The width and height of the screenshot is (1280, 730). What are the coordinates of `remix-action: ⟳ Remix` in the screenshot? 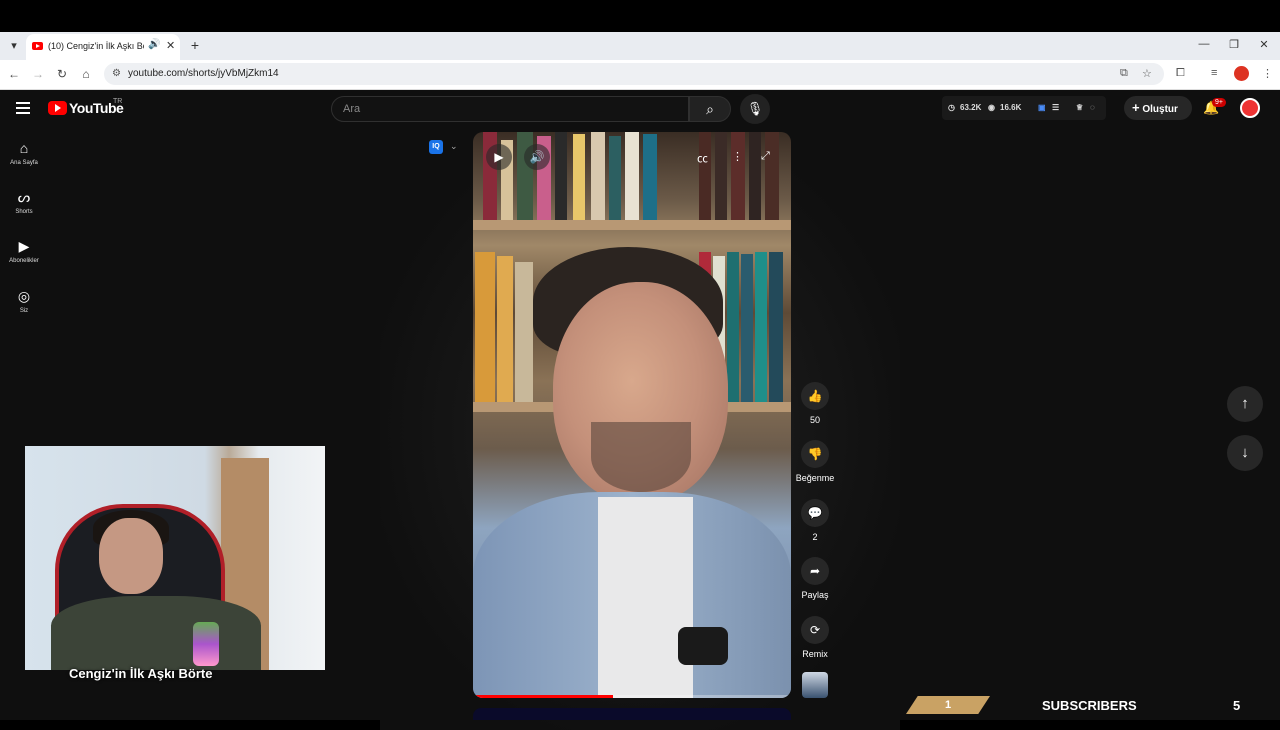 It's located at (815, 637).